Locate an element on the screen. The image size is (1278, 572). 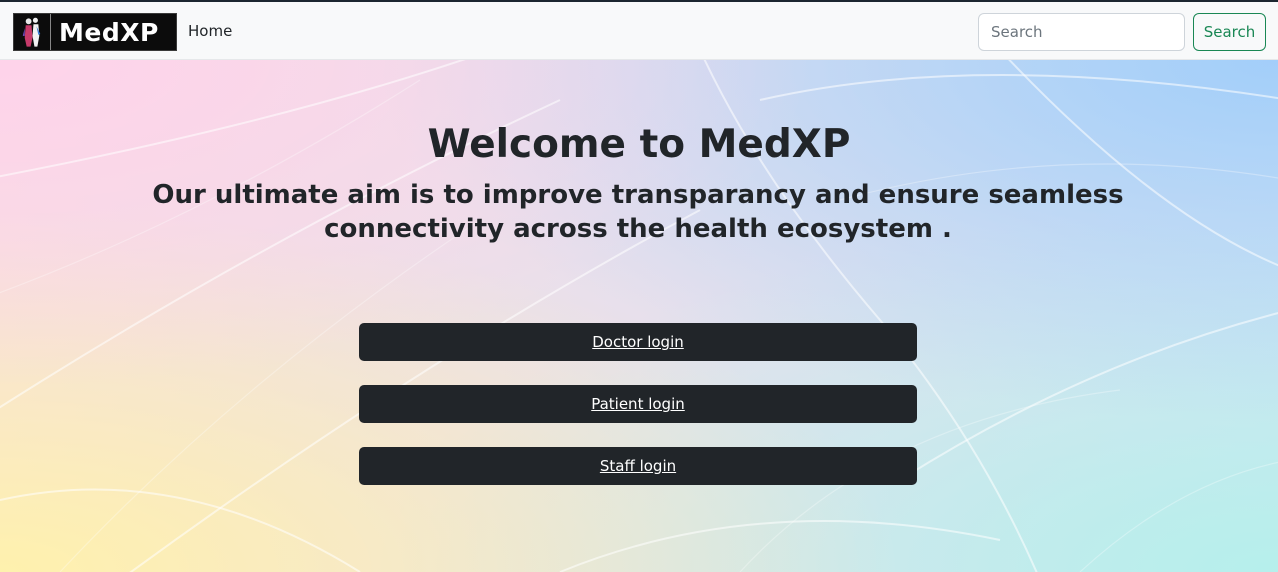
staff-login-button: Staff login is located at coordinates (638, 466).